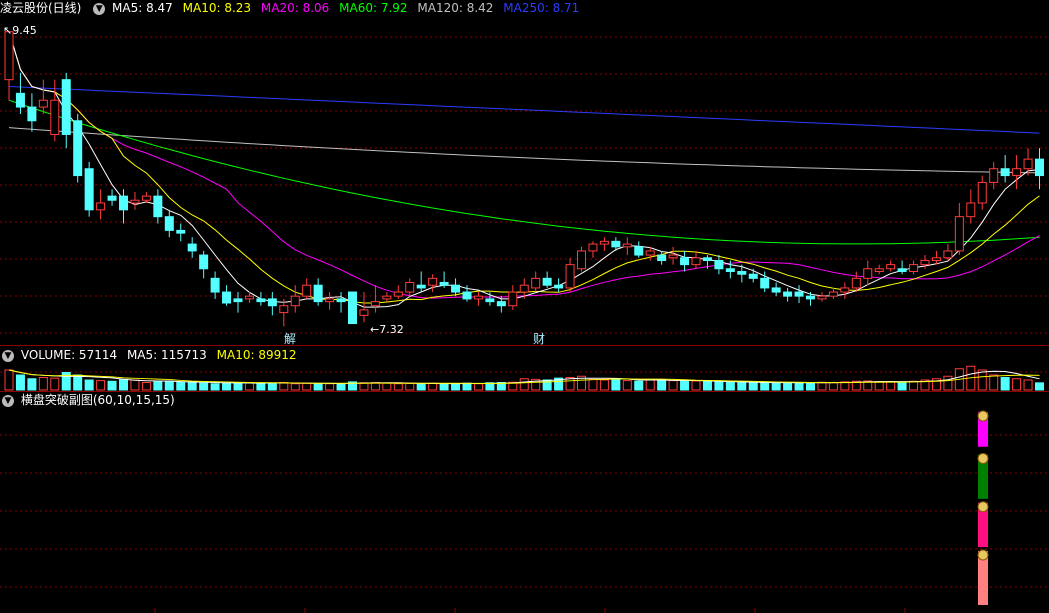 The width and height of the screenshot is (1049, 613). I want to click on volume-label: VOLUME: 57114, so click(69, 355).